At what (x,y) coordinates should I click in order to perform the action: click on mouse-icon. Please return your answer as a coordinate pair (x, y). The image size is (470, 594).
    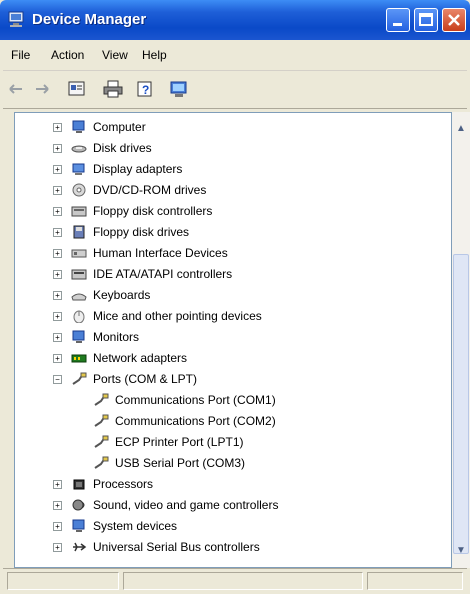
    Looking at the image, I should click on (79, 316).